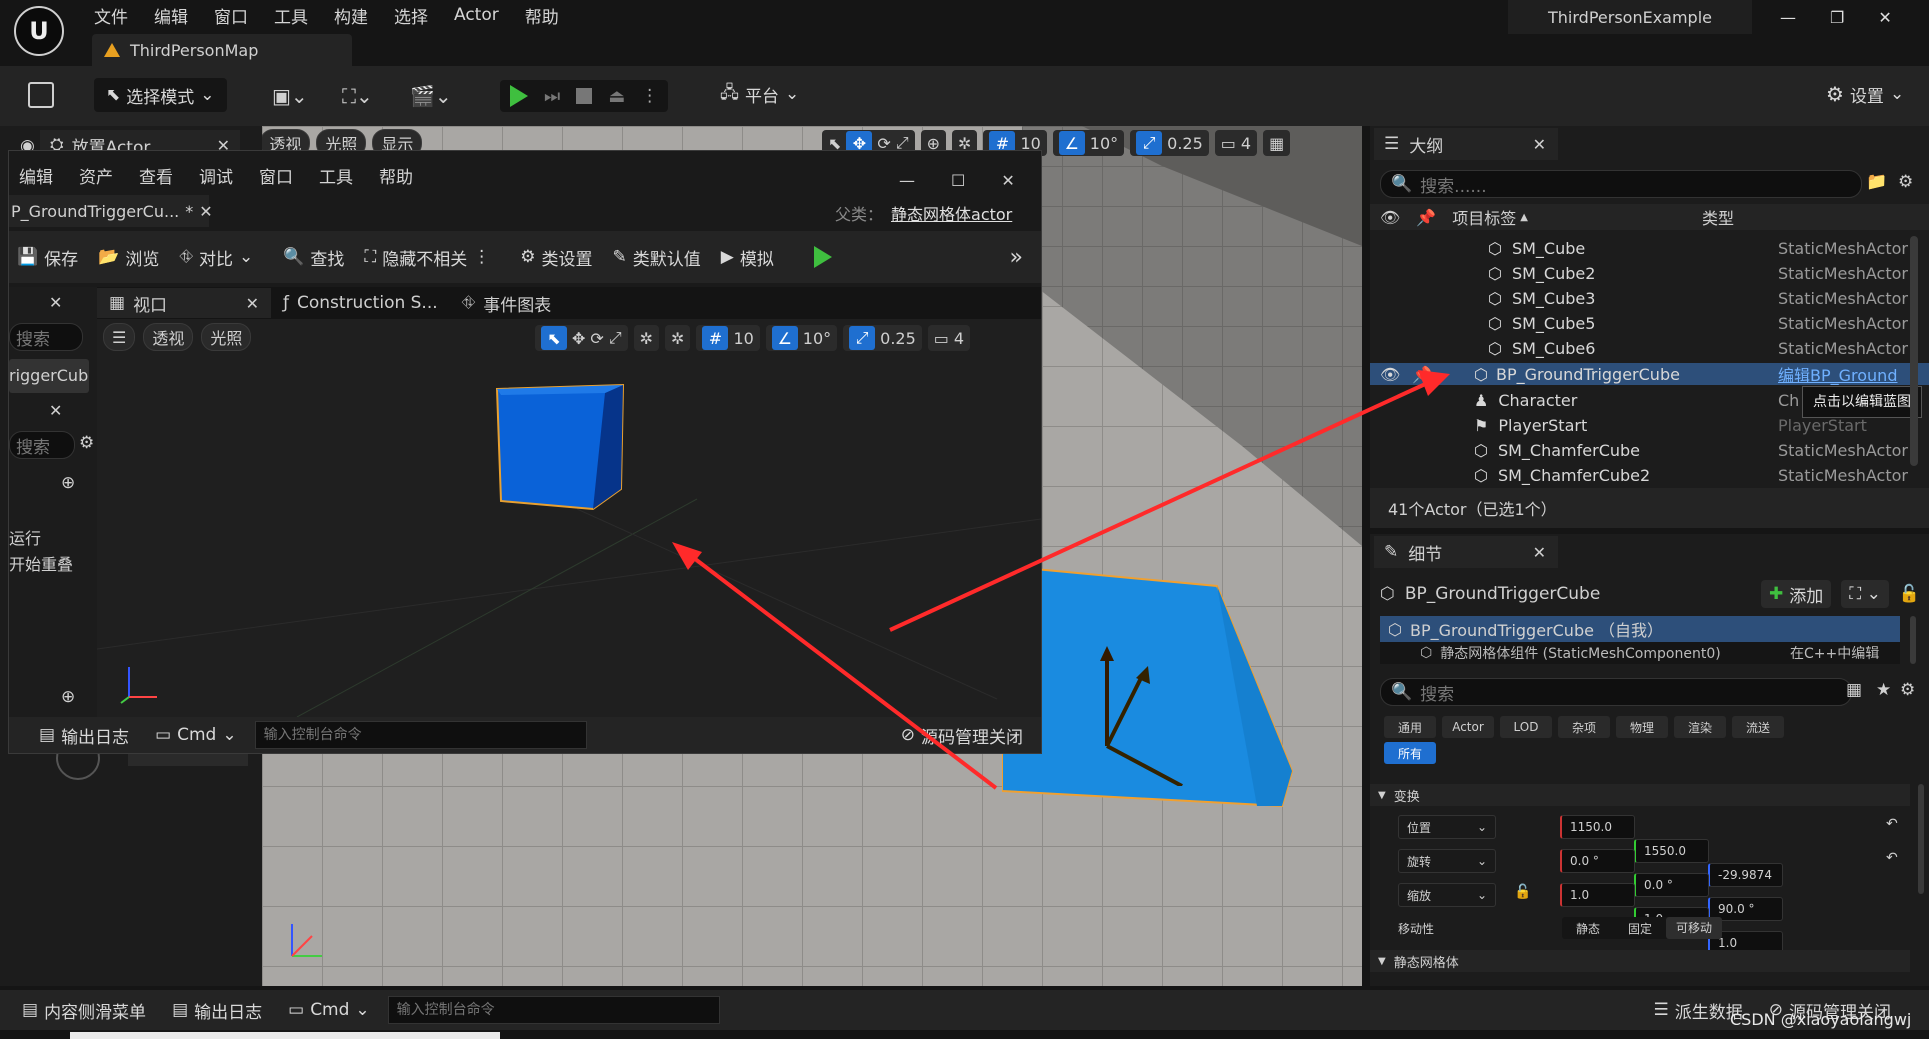 The height and width of the screenshot is (1039, 1929). I want to click on list-item: ⬡ SM_Cube StaticMeshActor, so click(1649, 248).